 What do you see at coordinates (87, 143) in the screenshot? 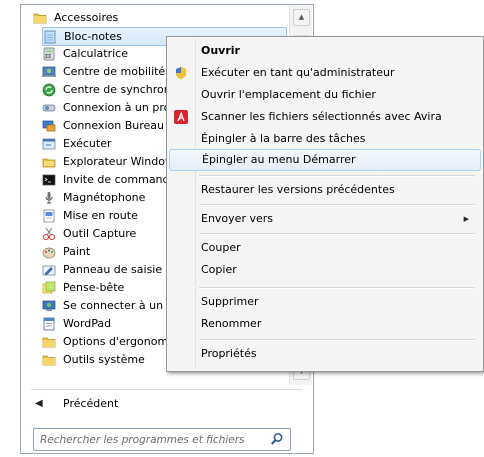
I see `list-item-label: Exécuter` at bounding box center [87, 143].